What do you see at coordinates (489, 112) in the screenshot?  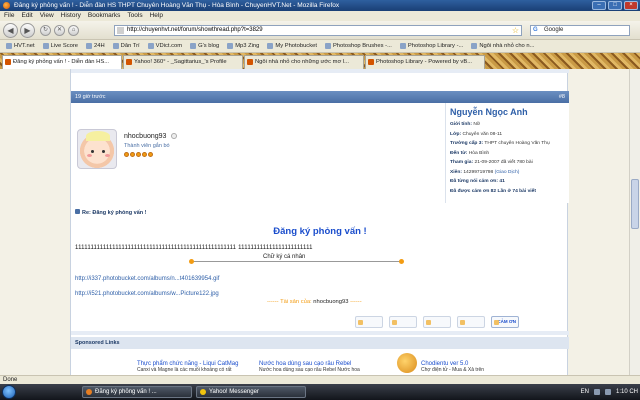 I see `user-fullname: Nguyễn Ngọc Anh` at bounding box center [489, 112].